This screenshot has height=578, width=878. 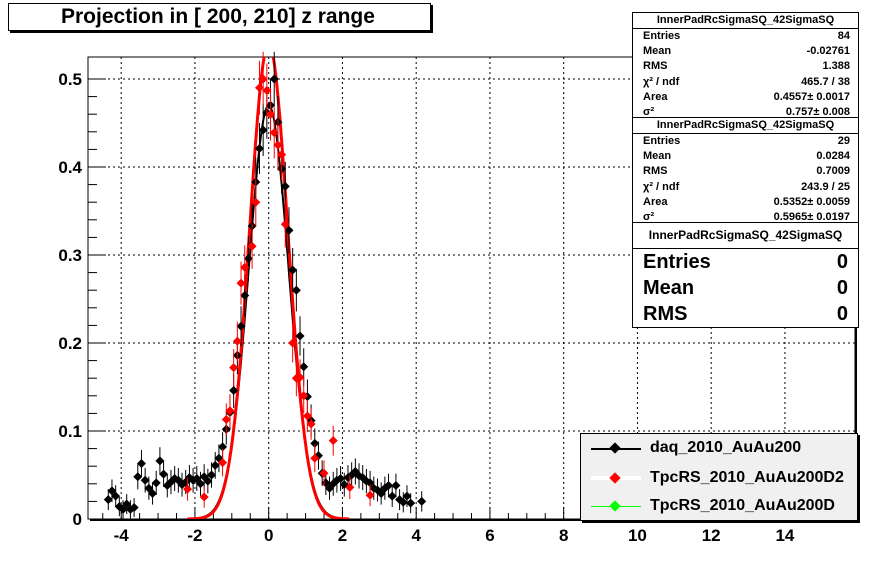 I want to click on x-tick-label: -4, so click(x=122, y=535).